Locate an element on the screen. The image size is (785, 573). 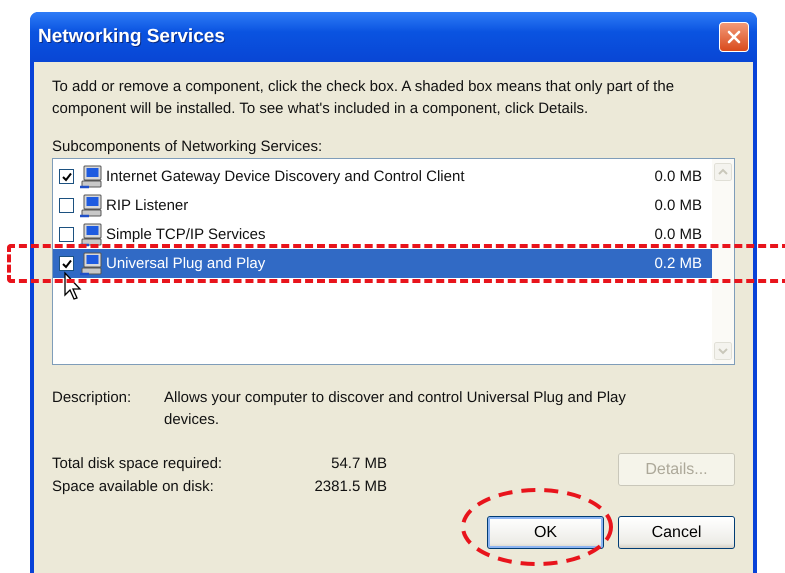
component-row: Simple TCP/IP Services 0.0 MB is located at coordinates (382, 234).